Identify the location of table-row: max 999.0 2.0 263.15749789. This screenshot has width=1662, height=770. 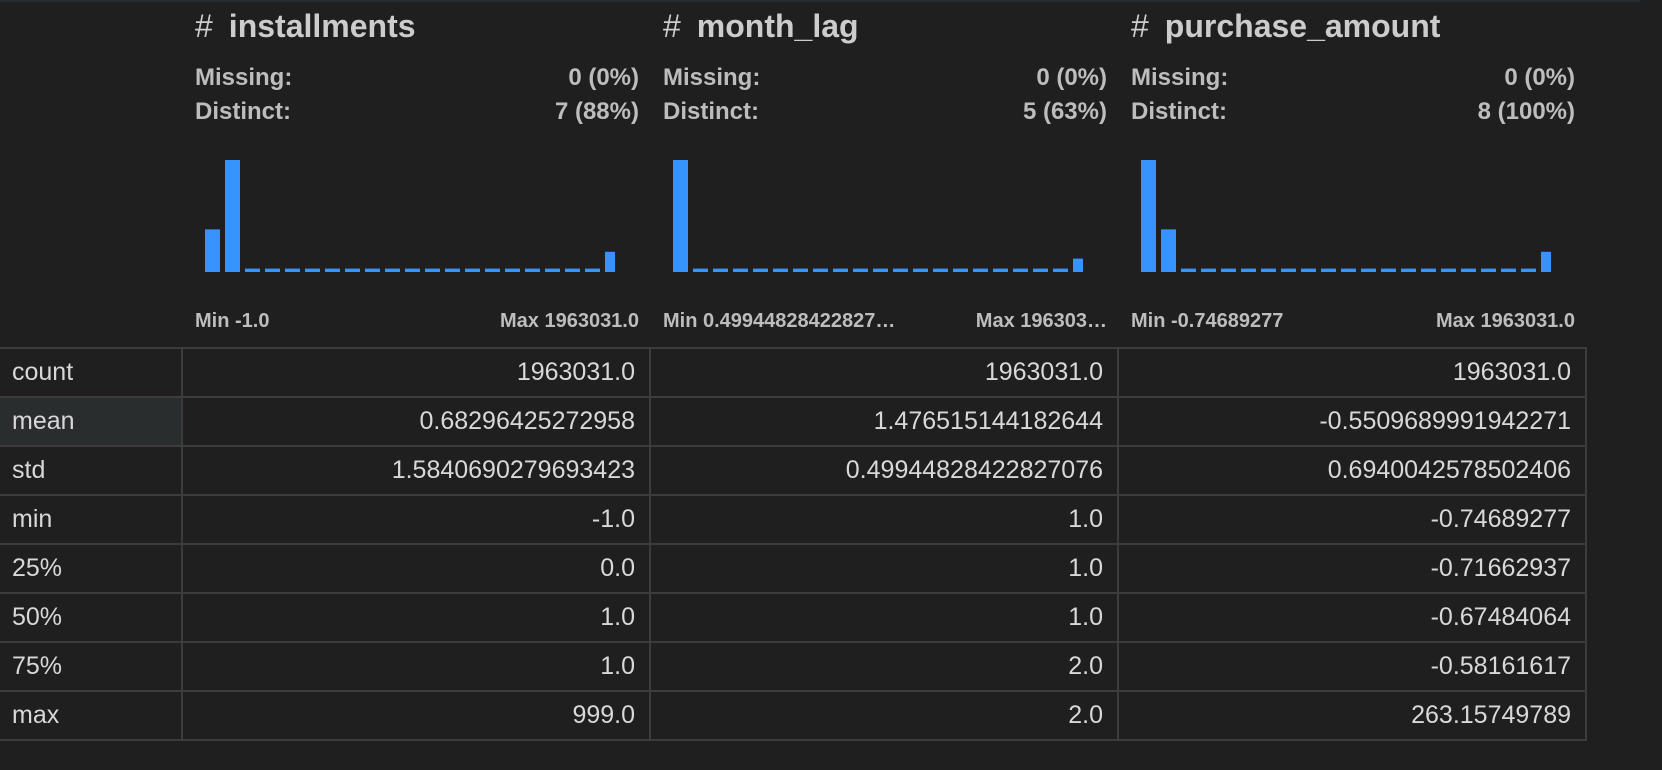
(793, 715).